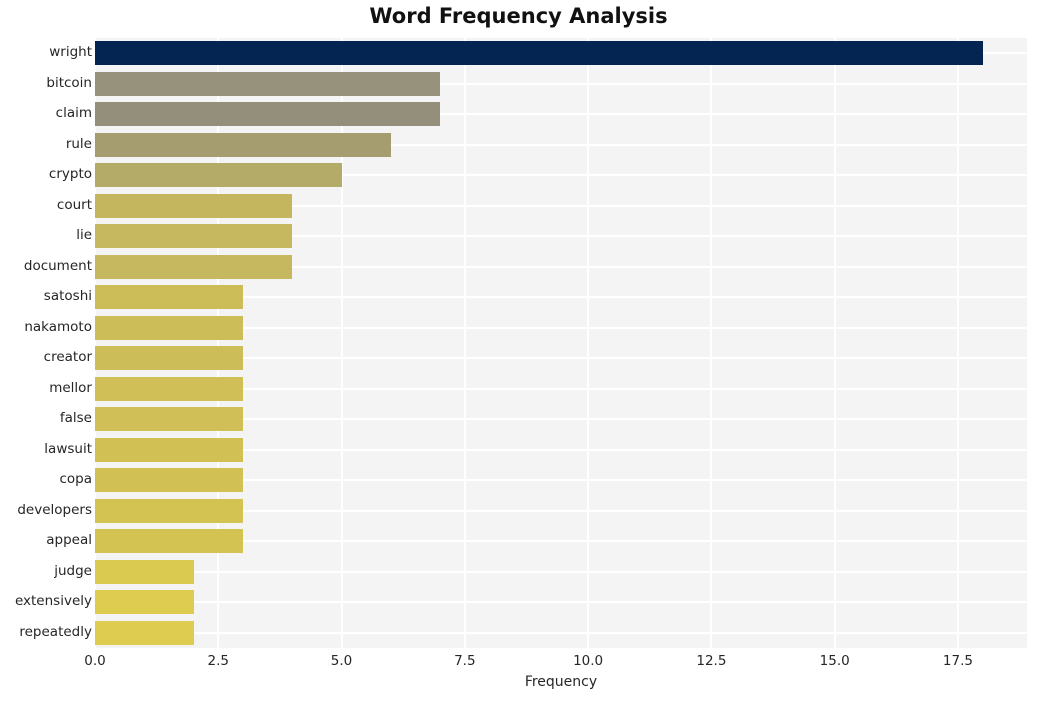 The image size is (1037, 701). What do you see at coordinates (194, 266) in the screenshot?
I see `bar-document` at bounding box center [194, 266].